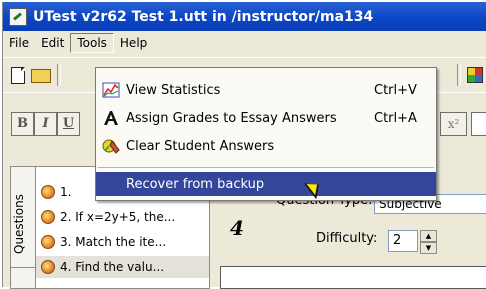  I want to click on menu-item-label: Clear Student Answers, so click(200, 146).